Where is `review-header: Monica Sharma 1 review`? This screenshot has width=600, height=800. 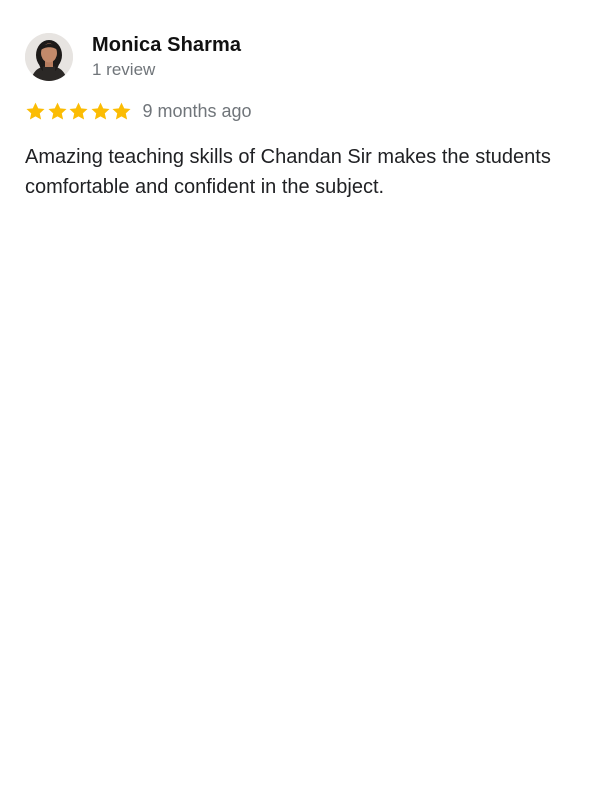
review-header: Monica Sharma 1 review is located at coordinates (133, 57).